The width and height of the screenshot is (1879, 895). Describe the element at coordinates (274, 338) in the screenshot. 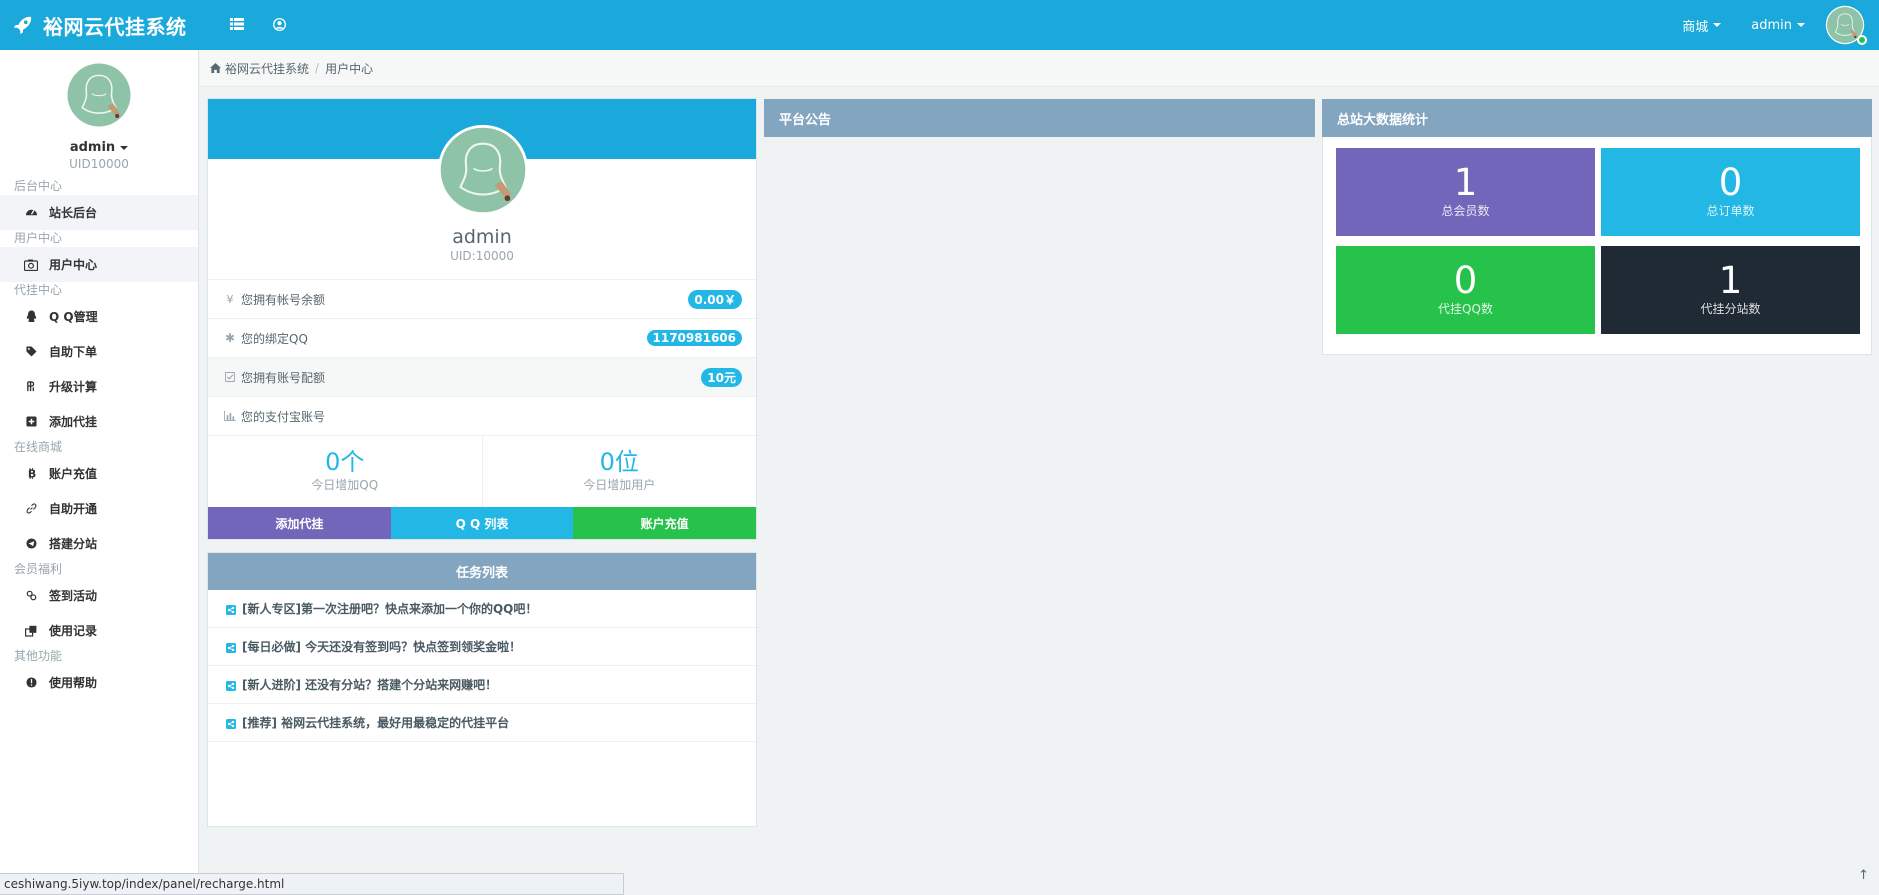

I see `profile-info-text: 您的绑定QQ` at that location.